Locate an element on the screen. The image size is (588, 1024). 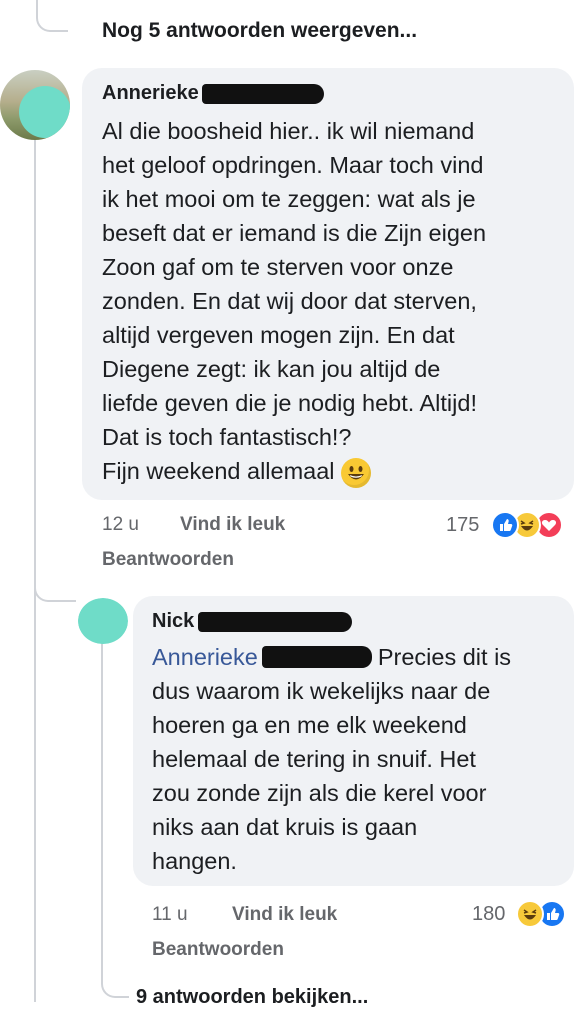
comment-author: Annerieke is located at coordinates (213, 93).